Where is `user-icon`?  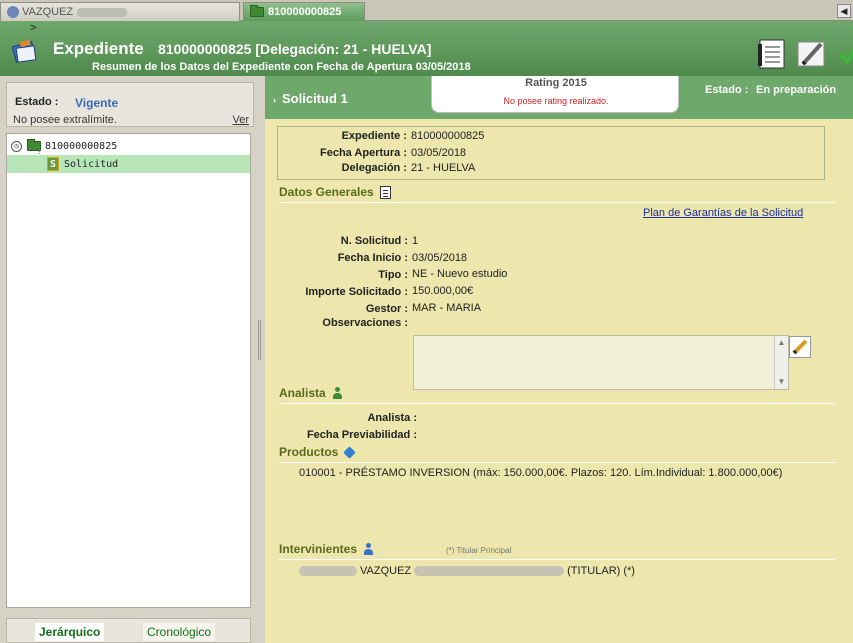
user-icon is located at coordinates (13, 12).